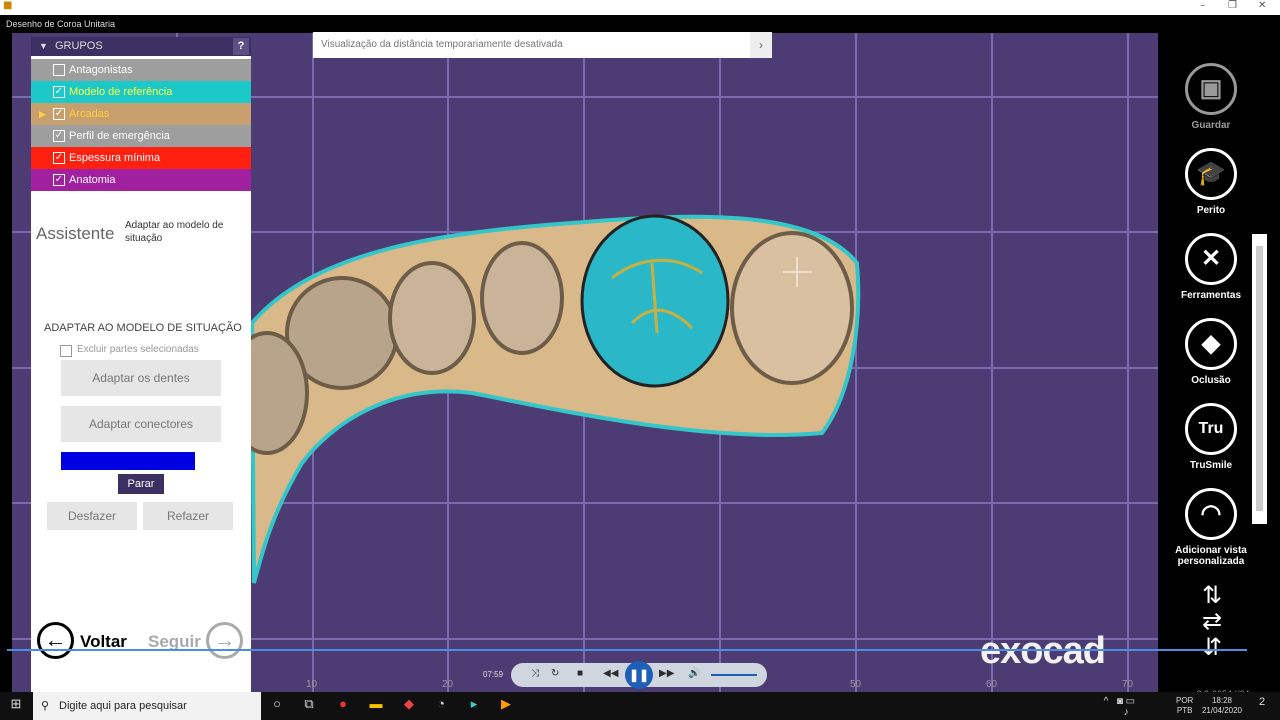 The width and height of the screenshot is (1280, 720). What do you see at coordinates (1184, 710) in the screenshot?
I see `lang-bottom: PTB` at bounding box center [1184, 710].